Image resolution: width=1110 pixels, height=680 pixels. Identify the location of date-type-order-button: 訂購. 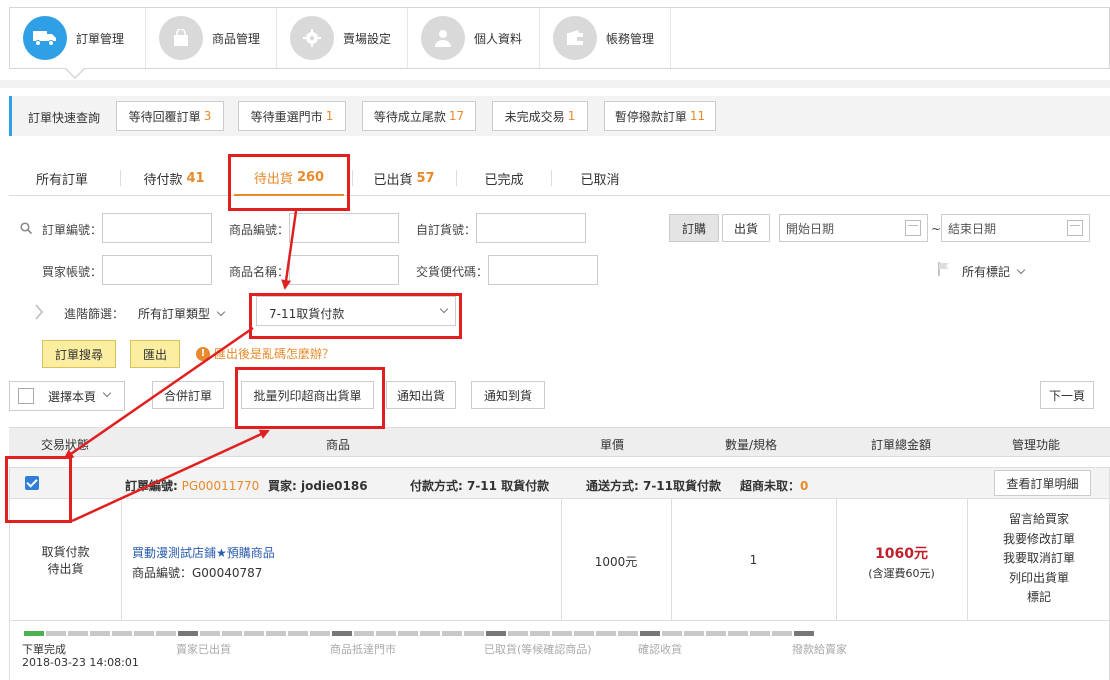
(694, 228).